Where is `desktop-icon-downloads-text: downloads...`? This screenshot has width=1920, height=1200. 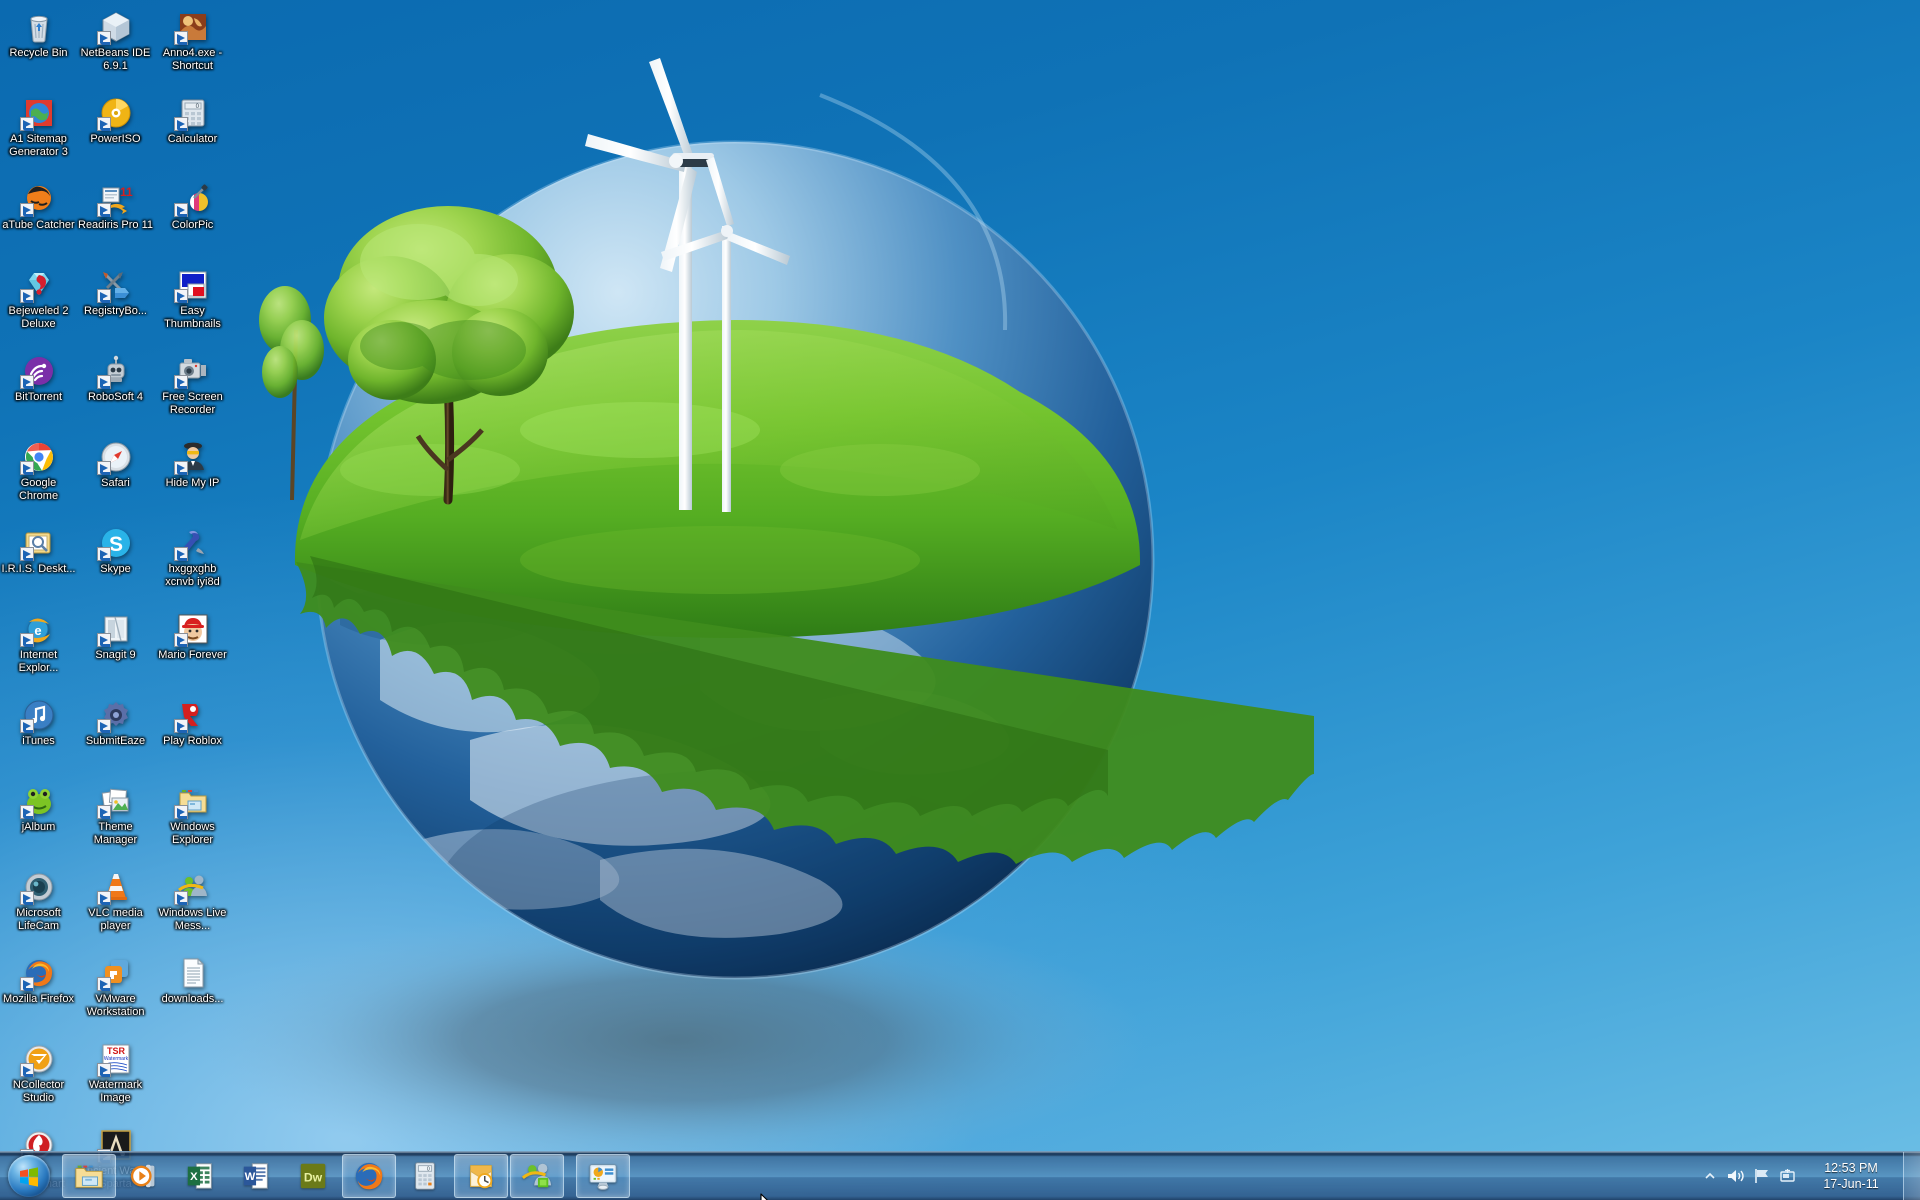 desktop-icon-downloads-text: downloads... is located at coordinates (192, 993).